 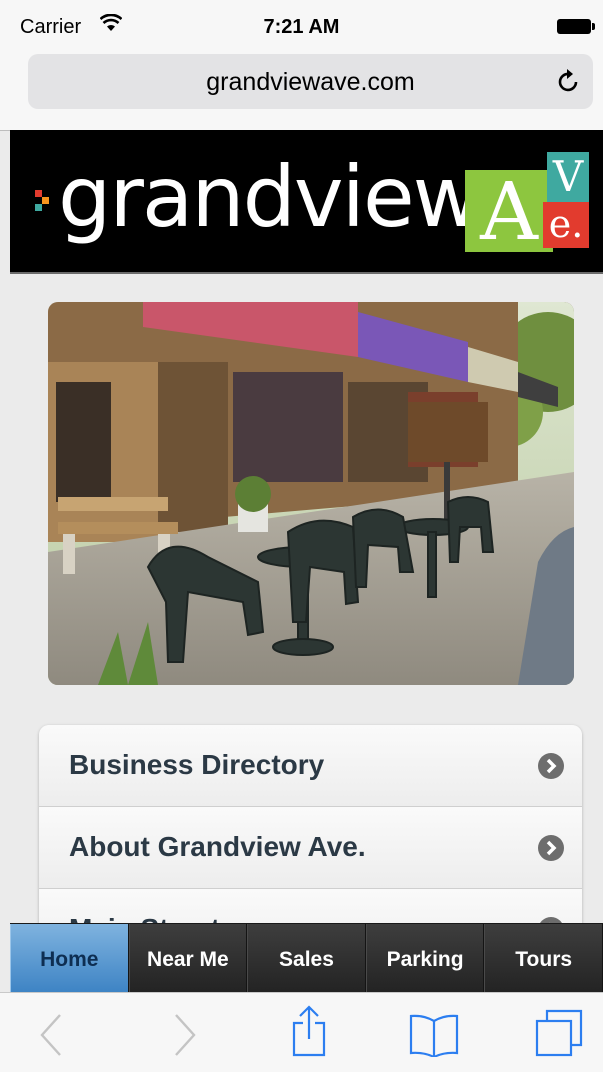 I want to click on tab-label: Sales, so click(x=306, y=959).